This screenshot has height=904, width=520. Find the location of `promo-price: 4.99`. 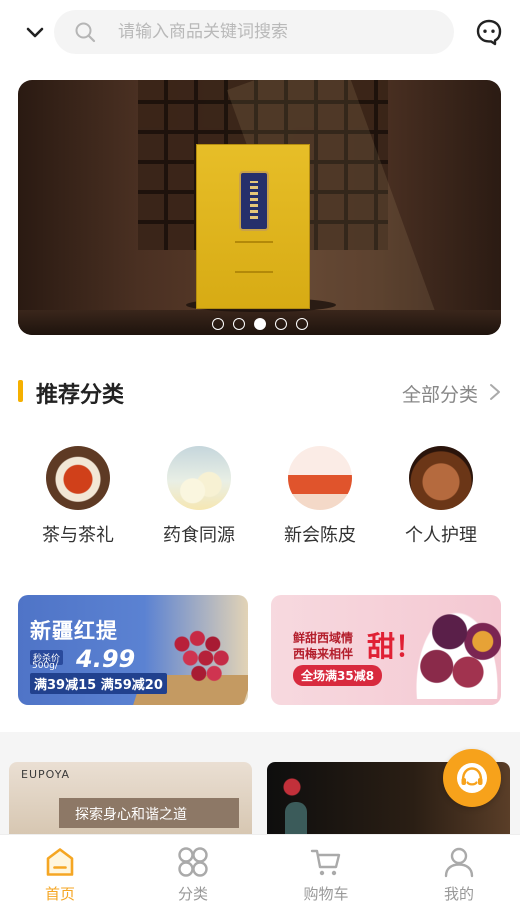

promo-price: 4.99 is located at coordinates (106, 659).